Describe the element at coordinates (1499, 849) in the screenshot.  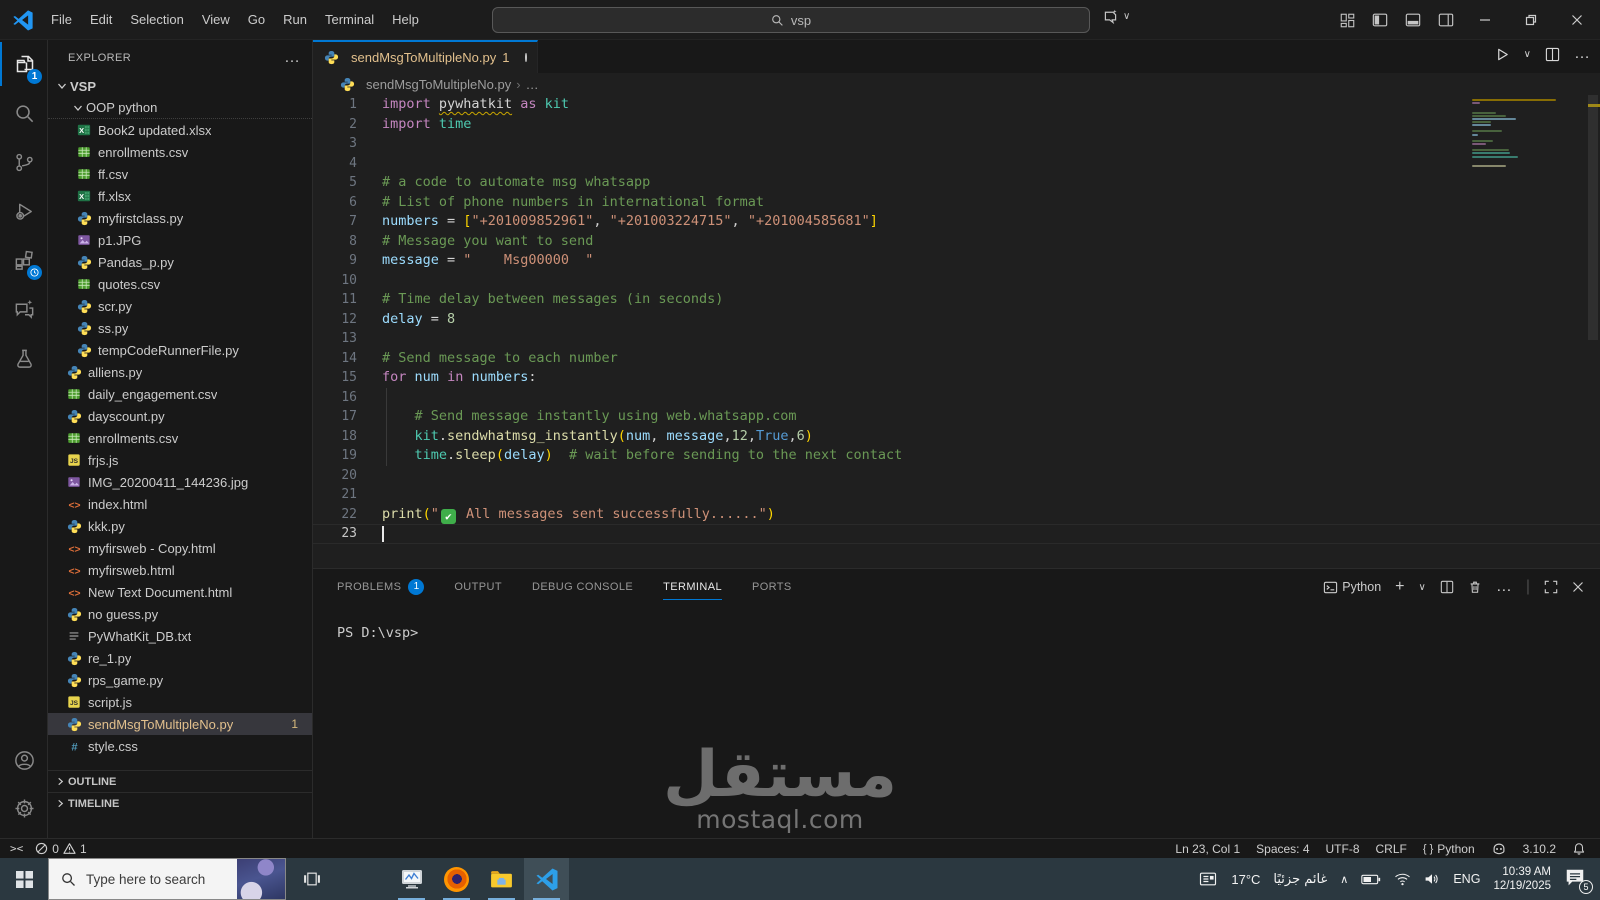
I see `copilot-status-icon` at that location.